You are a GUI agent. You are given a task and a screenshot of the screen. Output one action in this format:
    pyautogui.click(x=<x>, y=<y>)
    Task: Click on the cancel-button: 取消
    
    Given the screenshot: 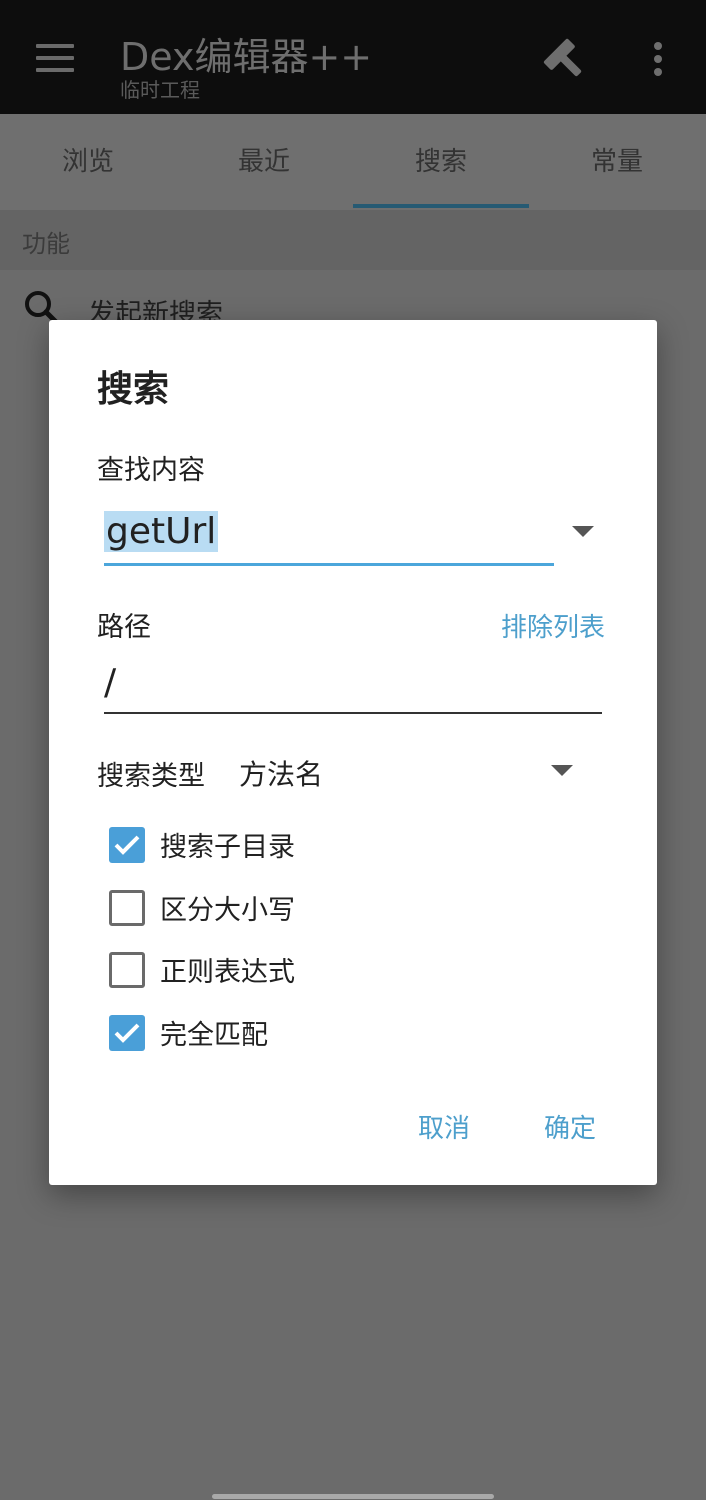 What is the action you would take?
    pyautogui.click(x=444, y=1126)
    